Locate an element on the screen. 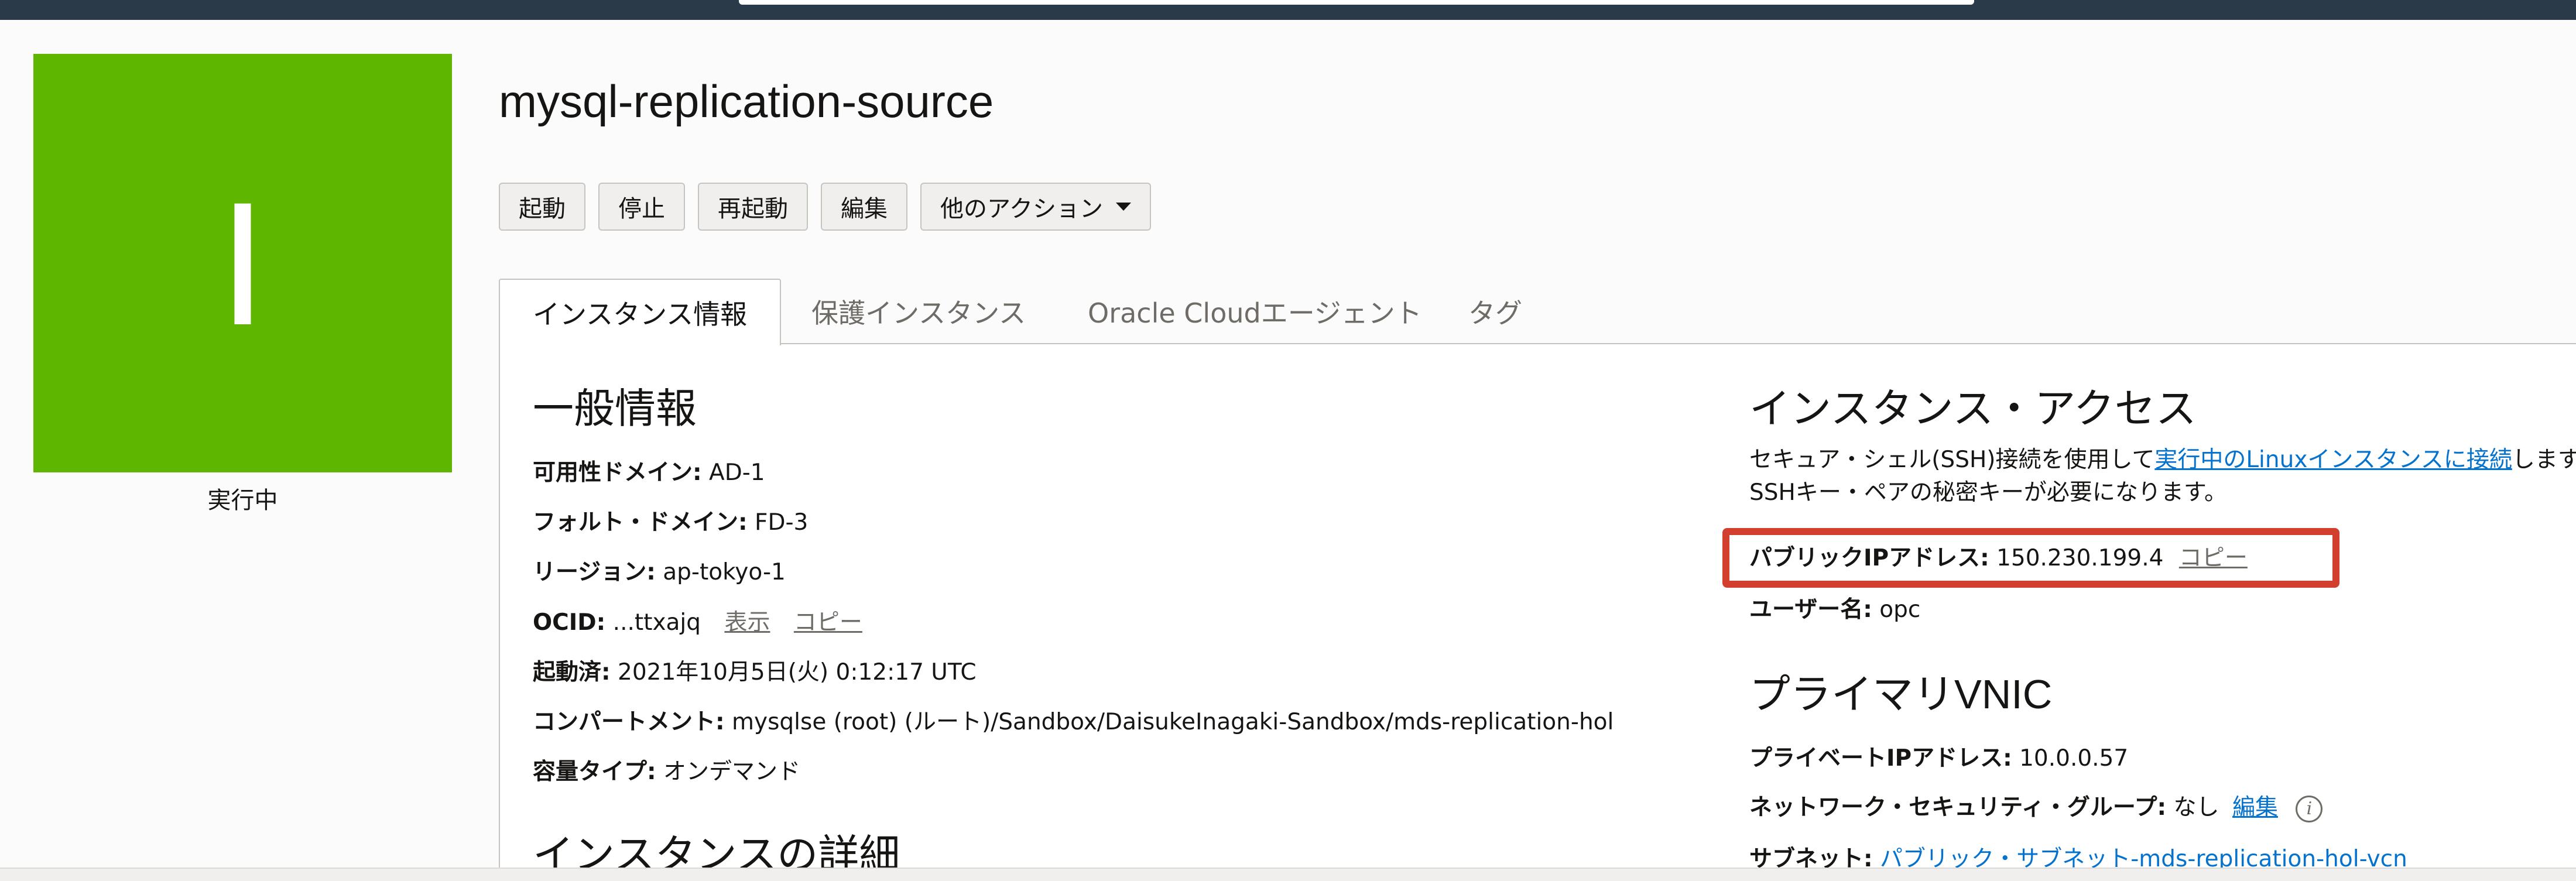  public-ip-row: パブリックIPアドレス: 150.230.199.4 コピー is located at coordinates (1998, 557).